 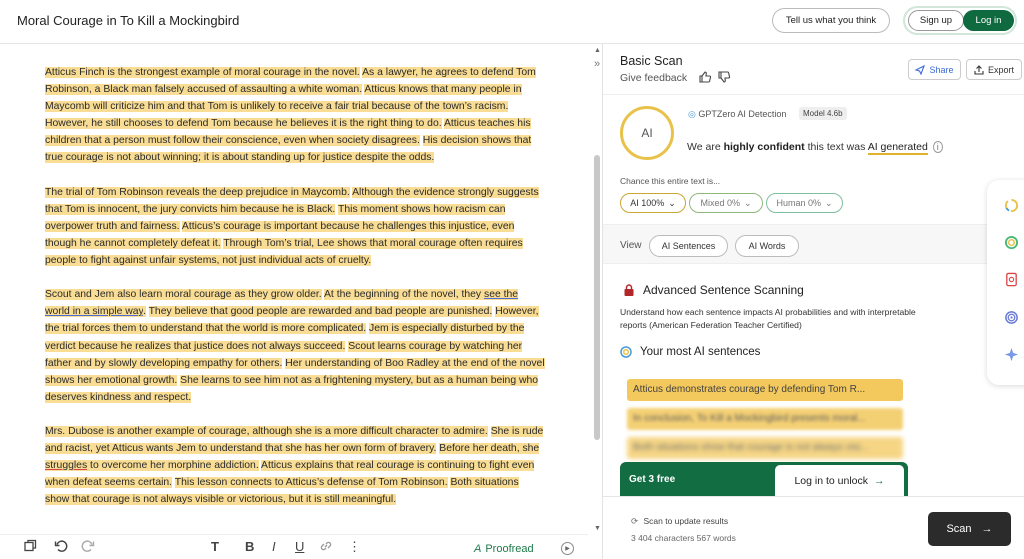 I want to click on bottom-separator, so click(x=813, y=496).